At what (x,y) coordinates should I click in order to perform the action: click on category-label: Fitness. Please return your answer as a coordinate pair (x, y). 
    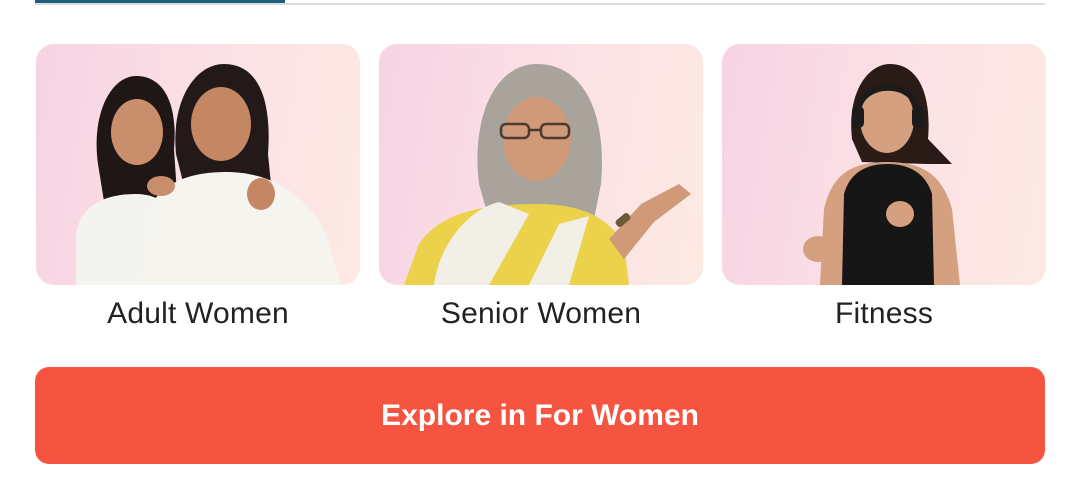
    Looking at the image, I should click on (884, 313).